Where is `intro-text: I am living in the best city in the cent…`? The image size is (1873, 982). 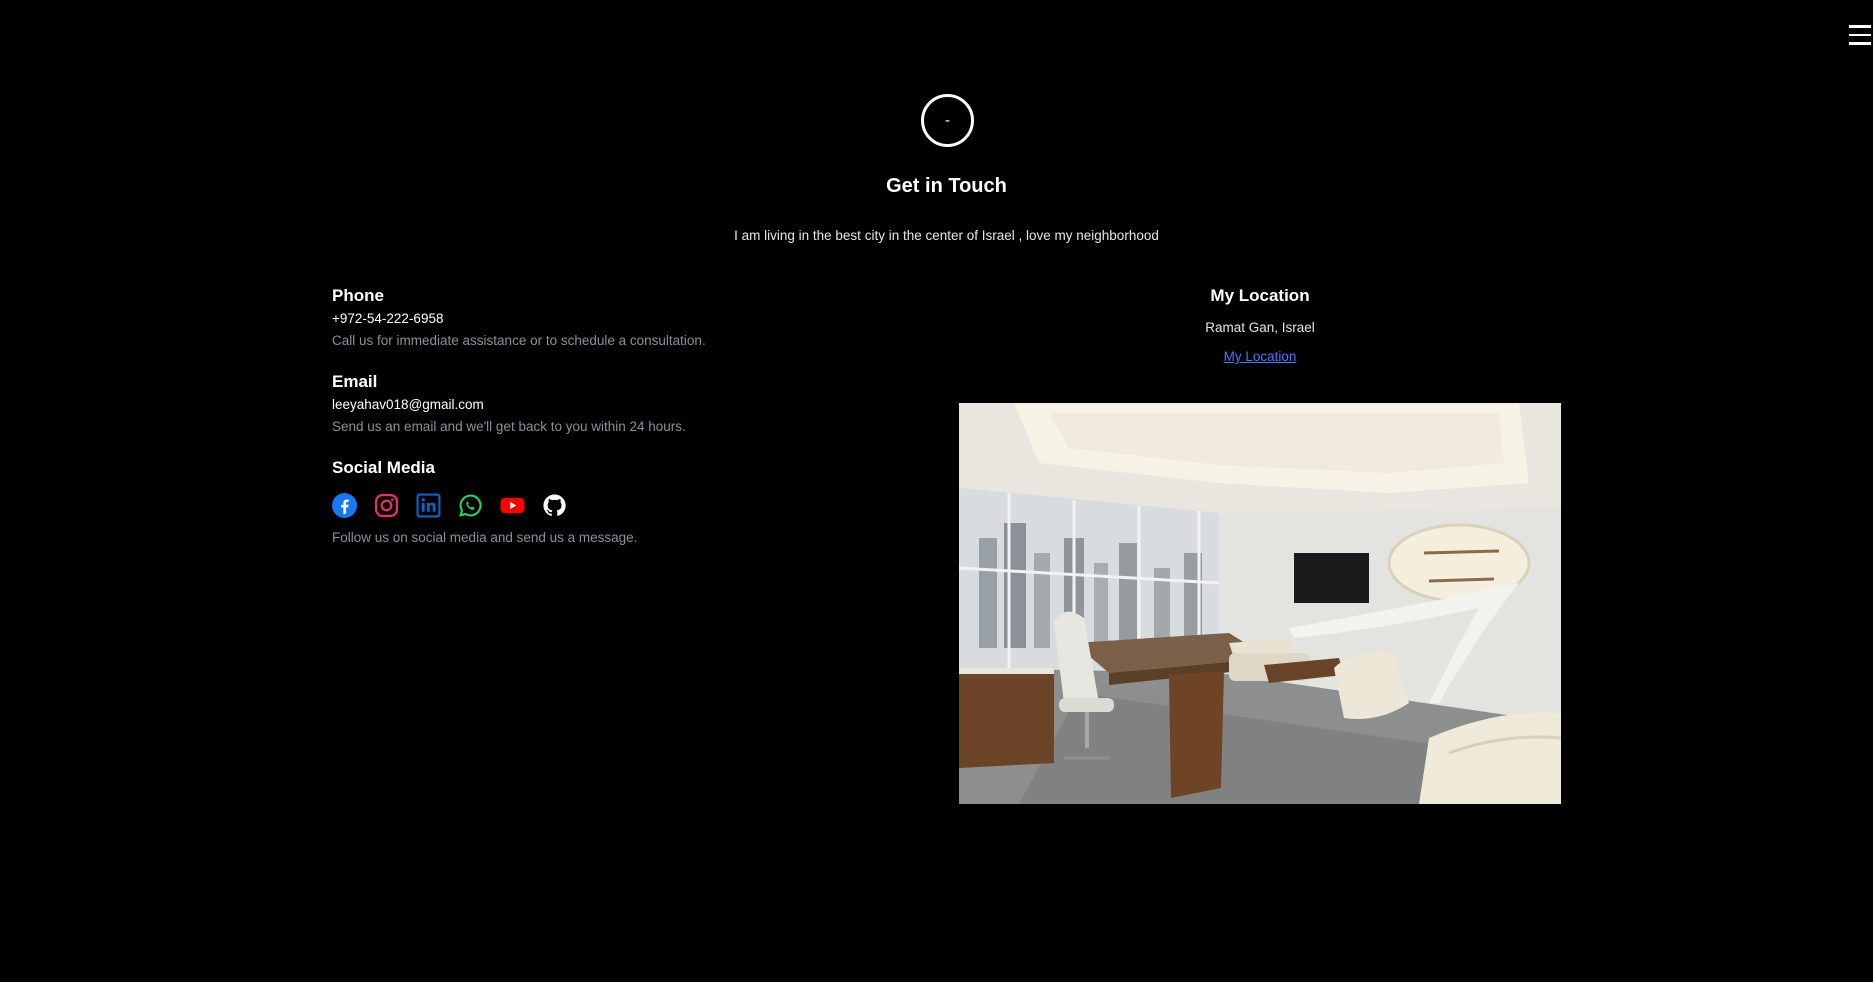
intro-text: I am living in the best city in the cent… is located at coordinates (946, 235).